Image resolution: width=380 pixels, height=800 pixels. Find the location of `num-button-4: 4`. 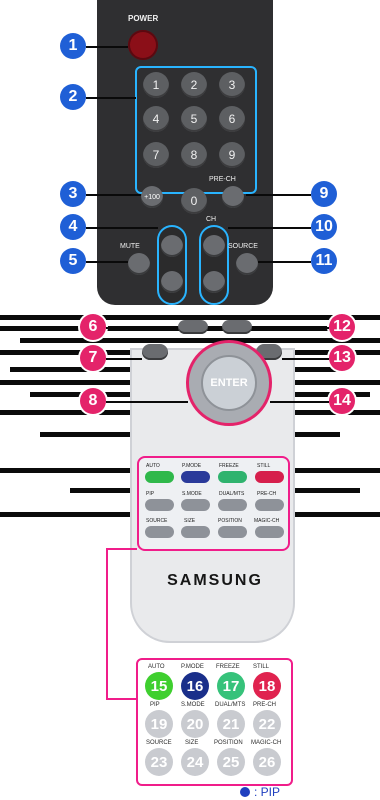

num-button-4: 4 is located at coordinates (156, 119).